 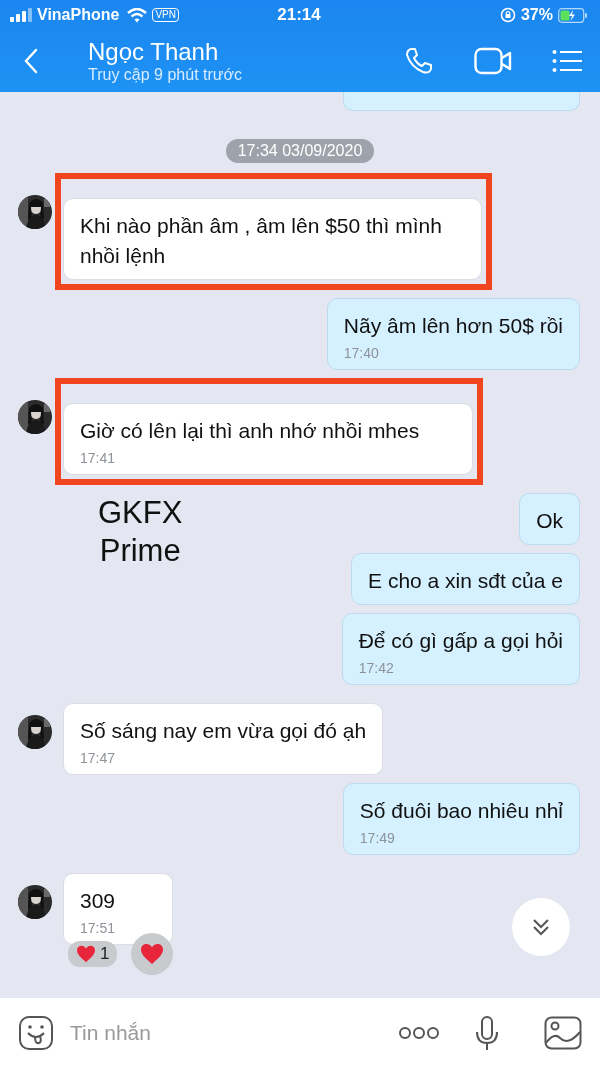 I want to click on message-time: 17:47, so click(x=98, y=758).